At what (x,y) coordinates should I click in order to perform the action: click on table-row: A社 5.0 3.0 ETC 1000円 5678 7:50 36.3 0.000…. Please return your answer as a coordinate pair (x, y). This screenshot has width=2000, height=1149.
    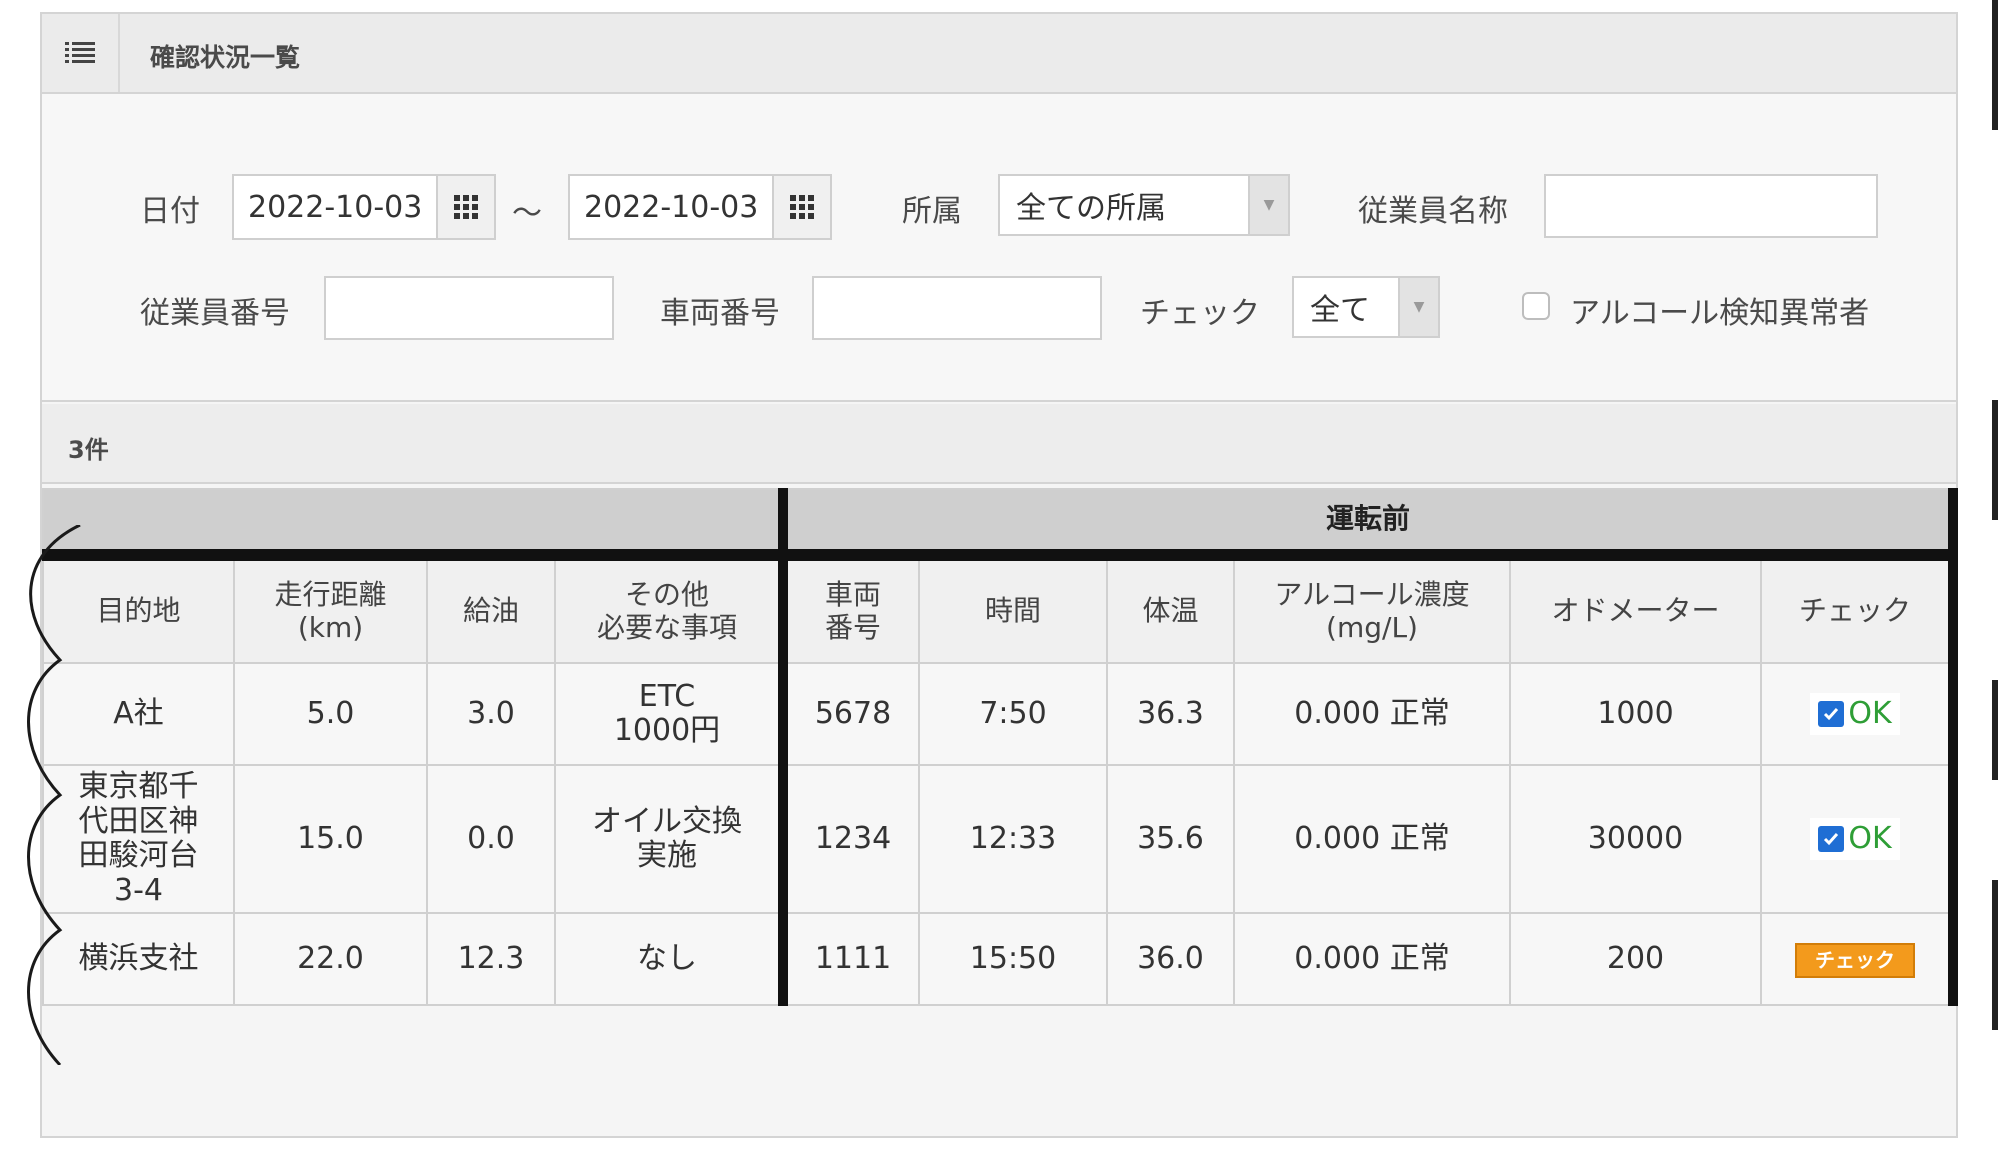
    Looking at the image, I should click on (1000, 714).